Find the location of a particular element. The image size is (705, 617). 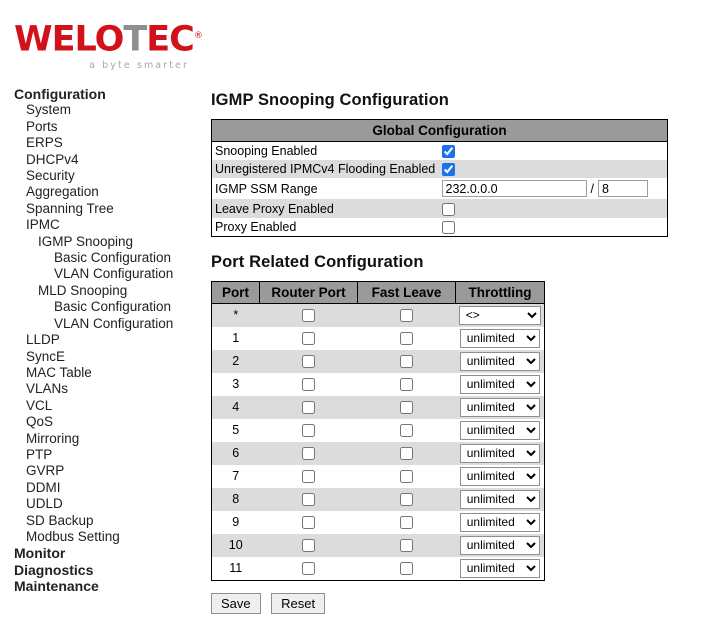

cell-port-number: 1 is located at coordinates (236, 338).